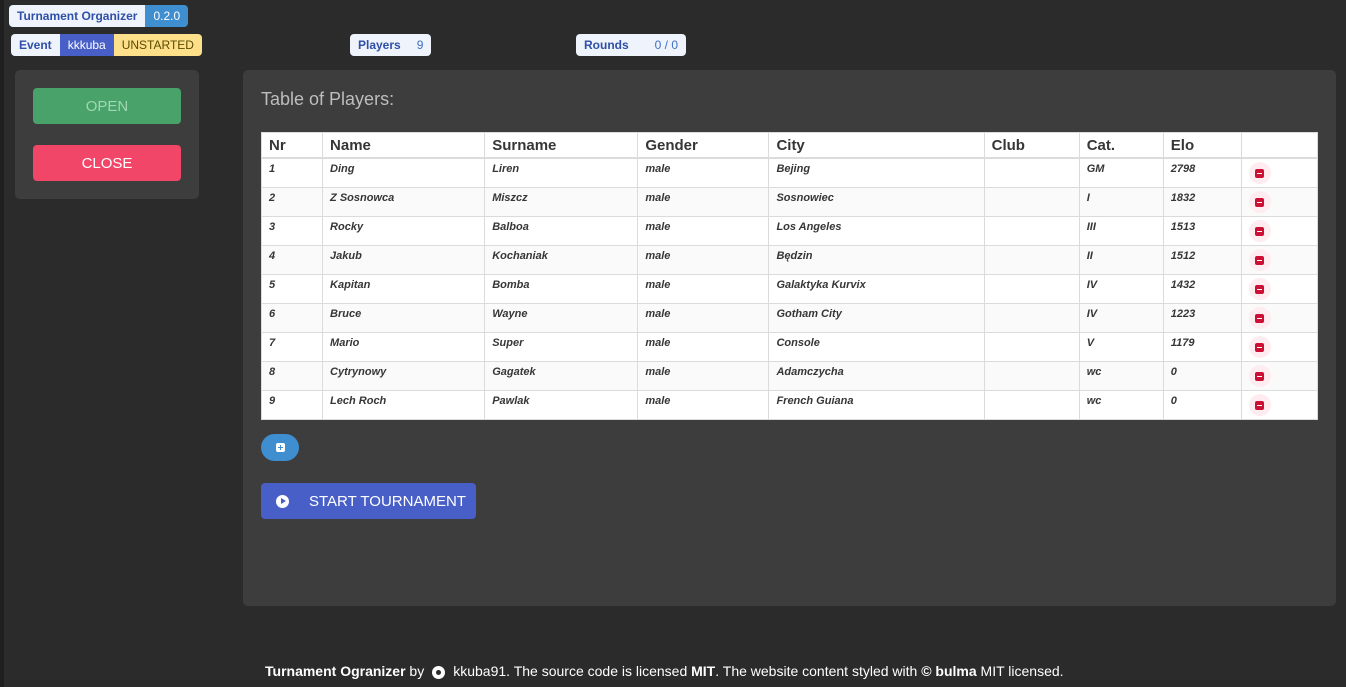  Describe the element at coordinates (292, 260) in the screenshot. I see `cell-nr: 4` at that location.